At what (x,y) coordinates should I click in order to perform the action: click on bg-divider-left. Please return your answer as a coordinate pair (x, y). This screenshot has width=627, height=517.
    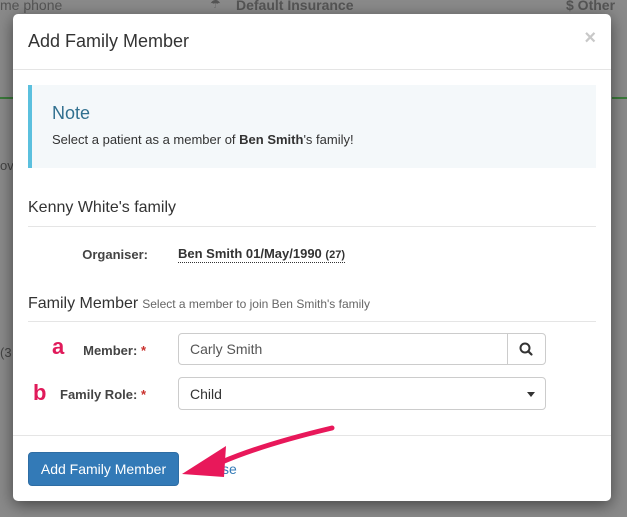
    Looking at the image, I should click on (7, 98).